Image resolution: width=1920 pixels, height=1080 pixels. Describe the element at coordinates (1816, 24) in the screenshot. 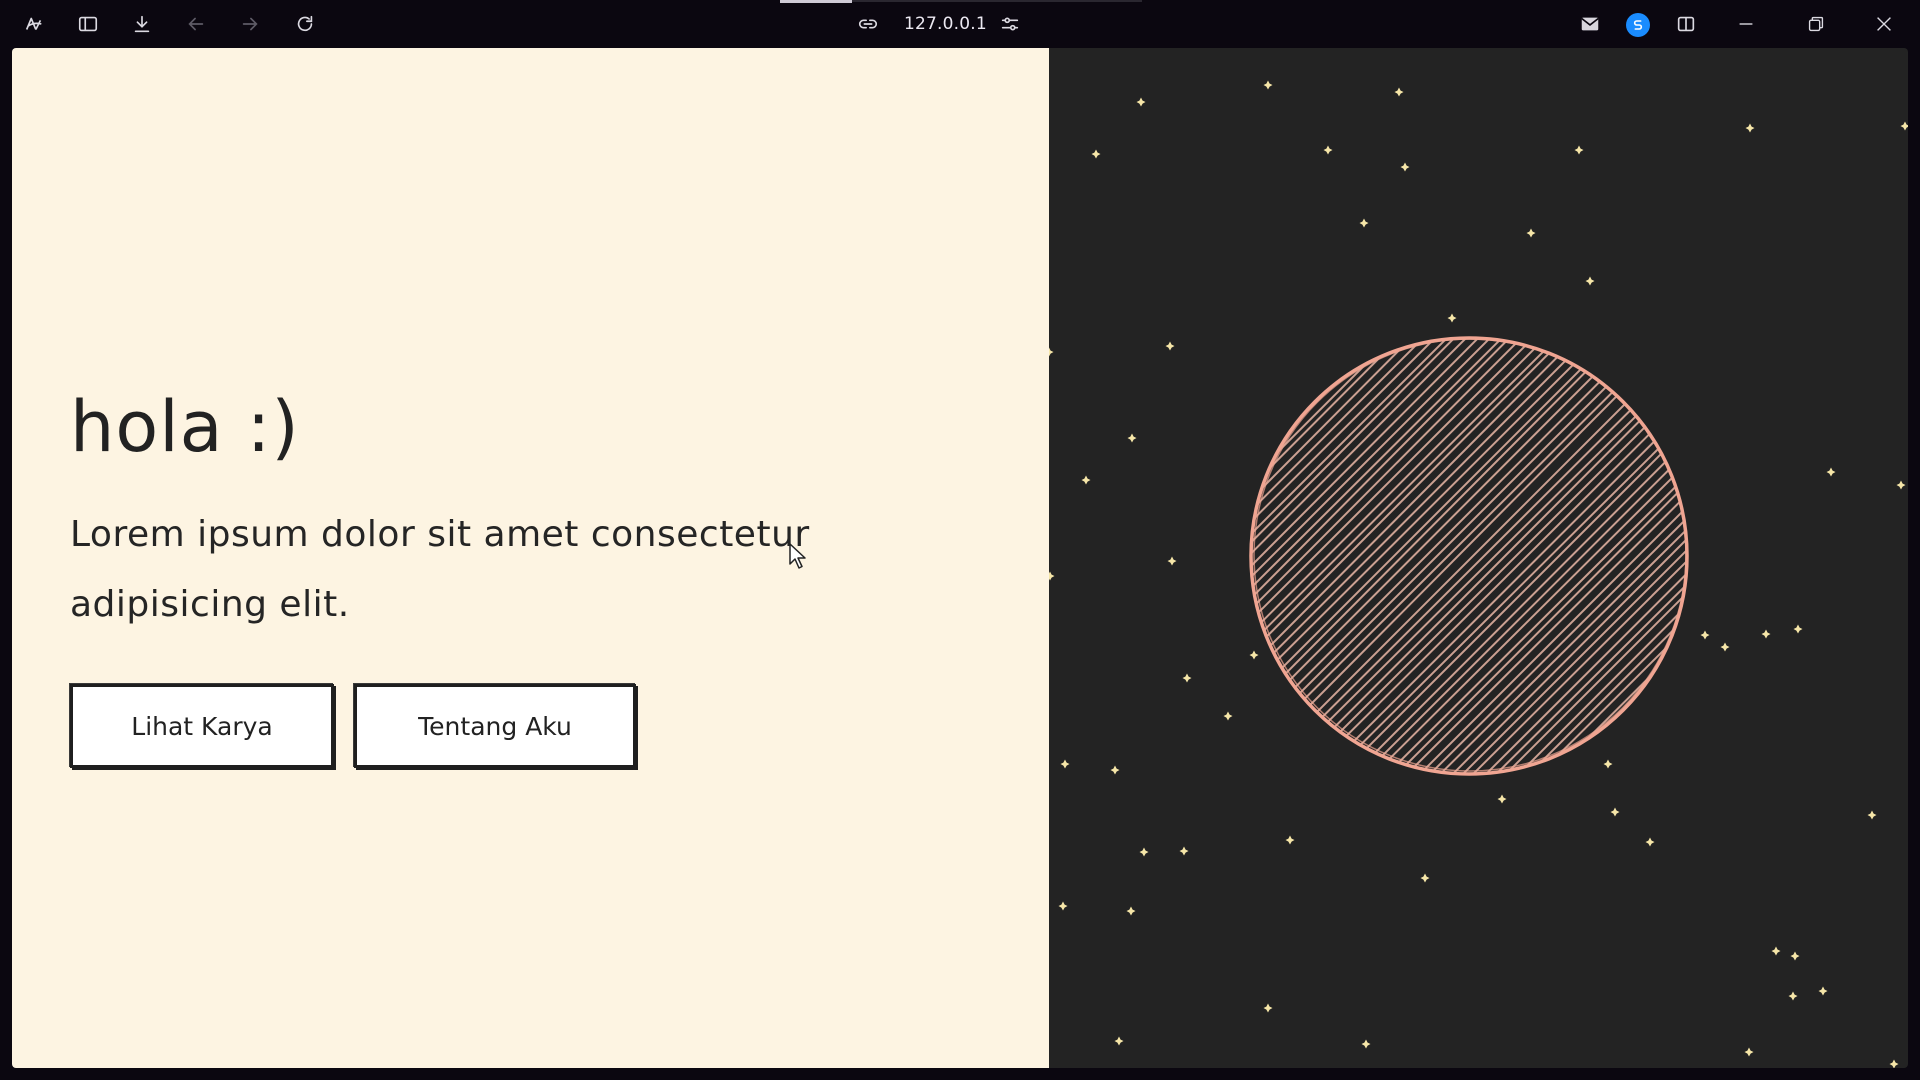

I see `restore-icon` at that location.